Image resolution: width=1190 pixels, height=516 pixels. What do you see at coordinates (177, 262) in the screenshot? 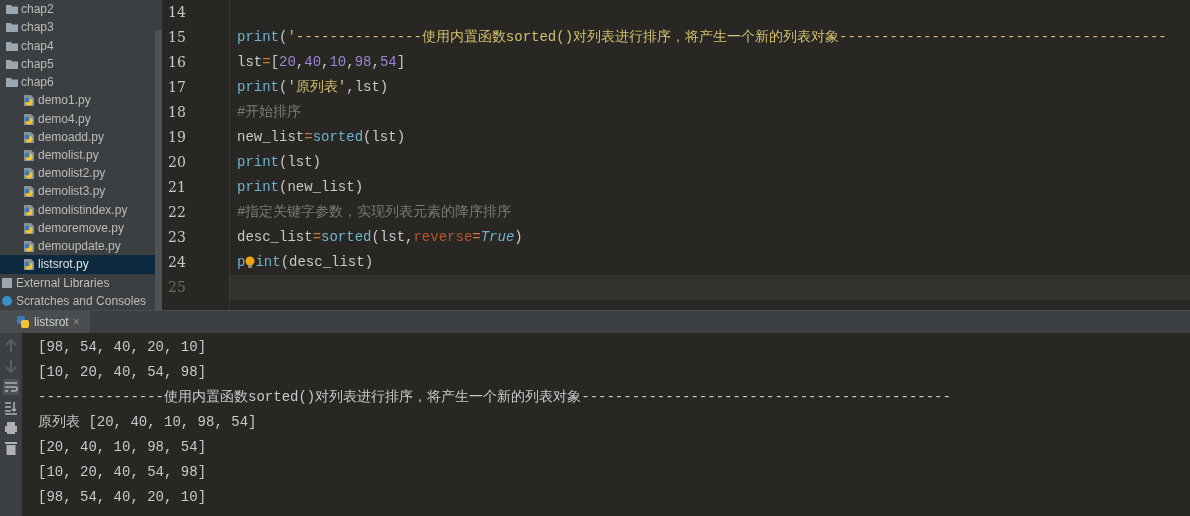
I see `line-number: 24` at bounding box center [177, 262].